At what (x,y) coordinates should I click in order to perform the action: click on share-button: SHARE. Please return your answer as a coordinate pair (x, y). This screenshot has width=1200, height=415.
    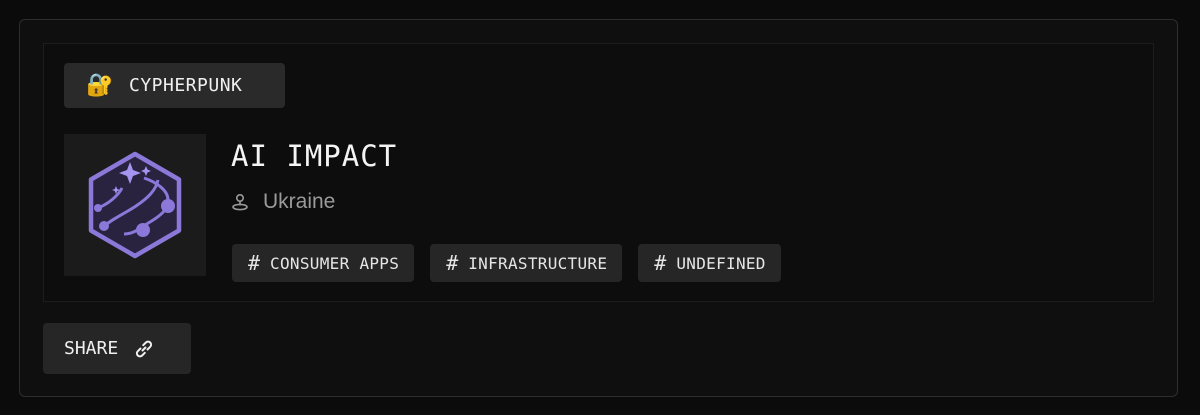
    Looking at the image, I should click on (117, 348).